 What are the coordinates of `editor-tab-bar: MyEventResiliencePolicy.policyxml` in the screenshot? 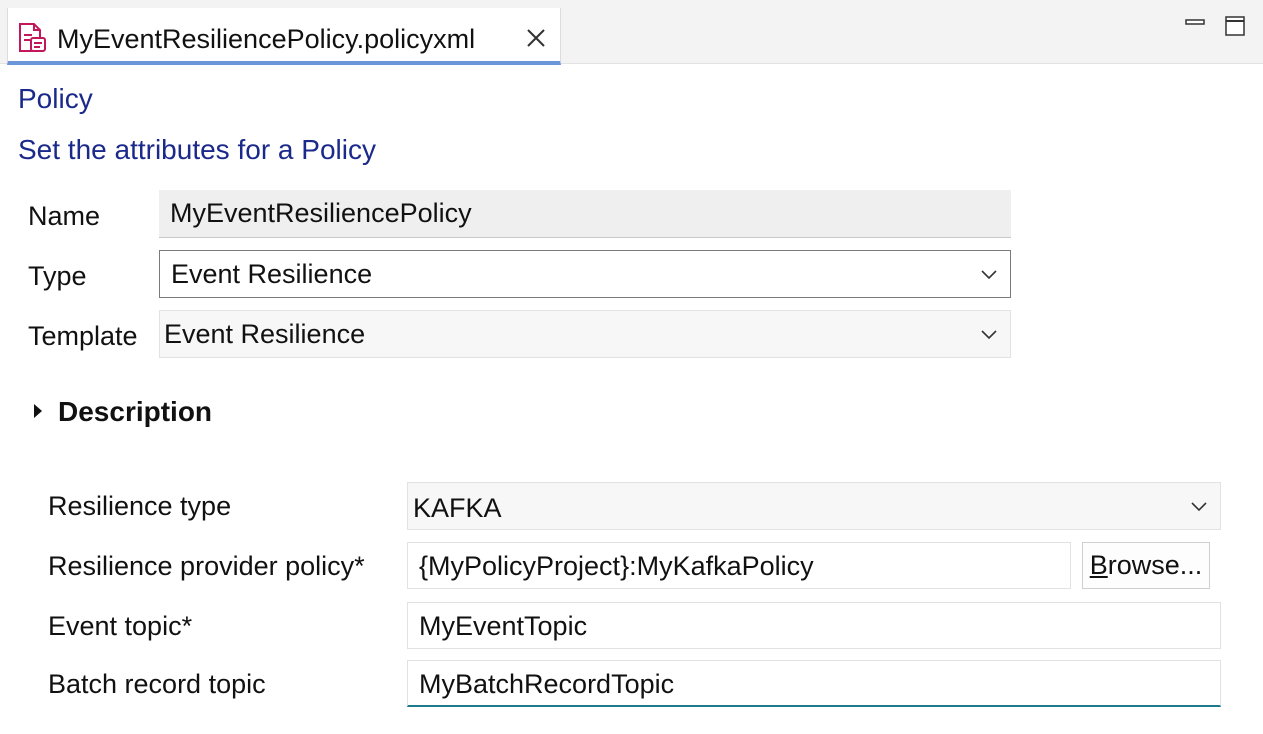 It's located at (631, 32).